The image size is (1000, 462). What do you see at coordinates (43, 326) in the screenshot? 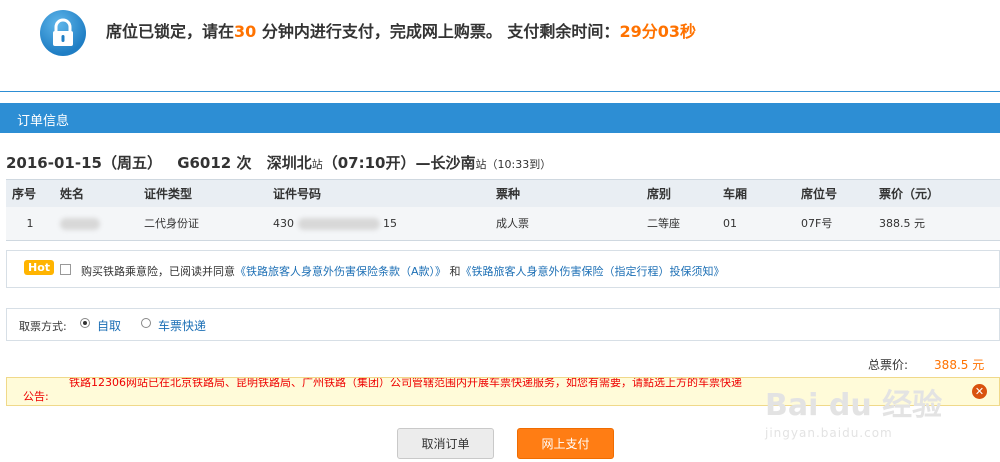
I see `pickup-label: 取票方式:` at bounding box center [43, 326].